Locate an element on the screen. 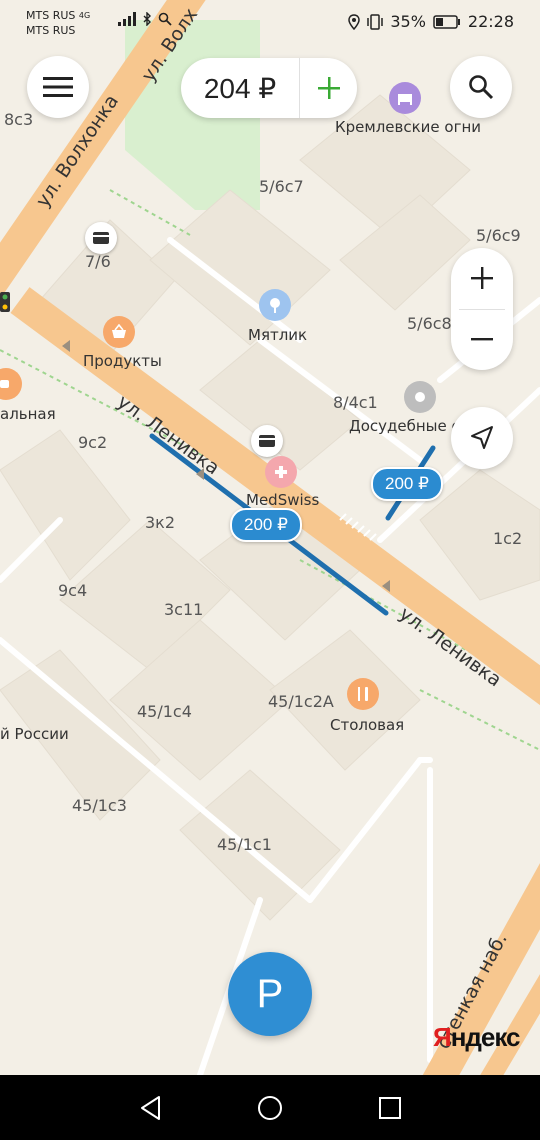 The width and height of the screenshot is (540, 1140). place-label-medswiss: MedSwiss is located at coordinates (282, 500).